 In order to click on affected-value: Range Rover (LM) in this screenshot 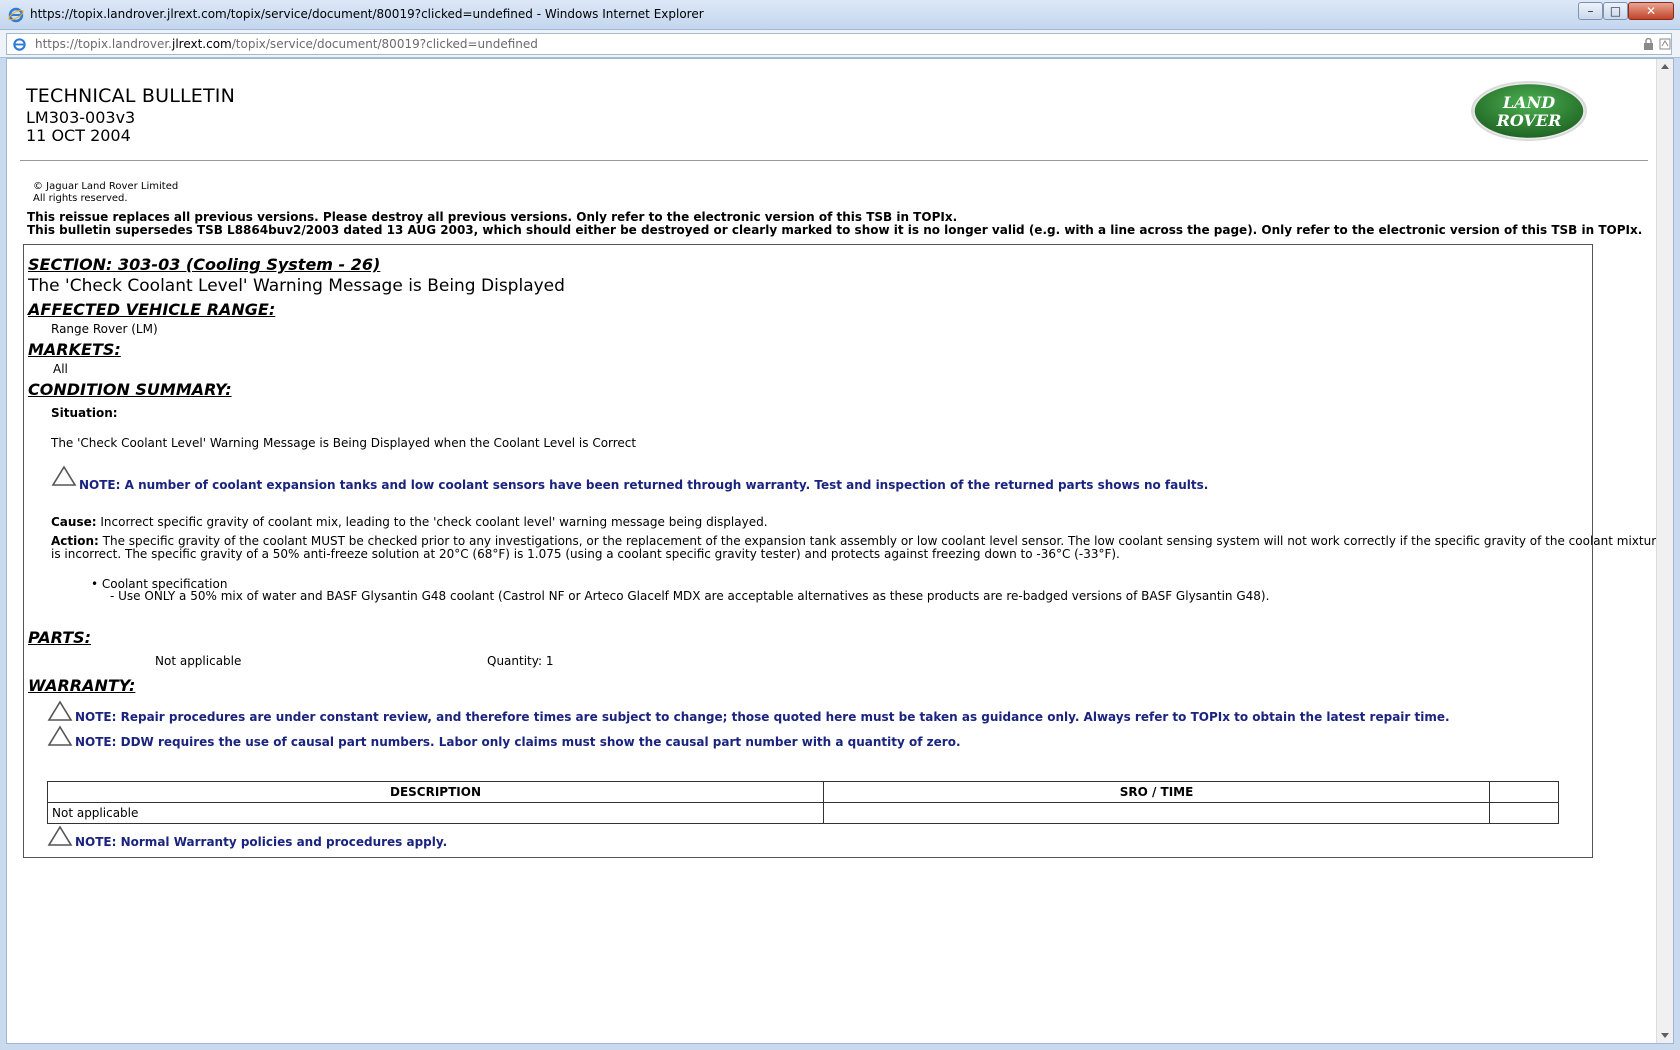, I will do `click(104, 329)`.